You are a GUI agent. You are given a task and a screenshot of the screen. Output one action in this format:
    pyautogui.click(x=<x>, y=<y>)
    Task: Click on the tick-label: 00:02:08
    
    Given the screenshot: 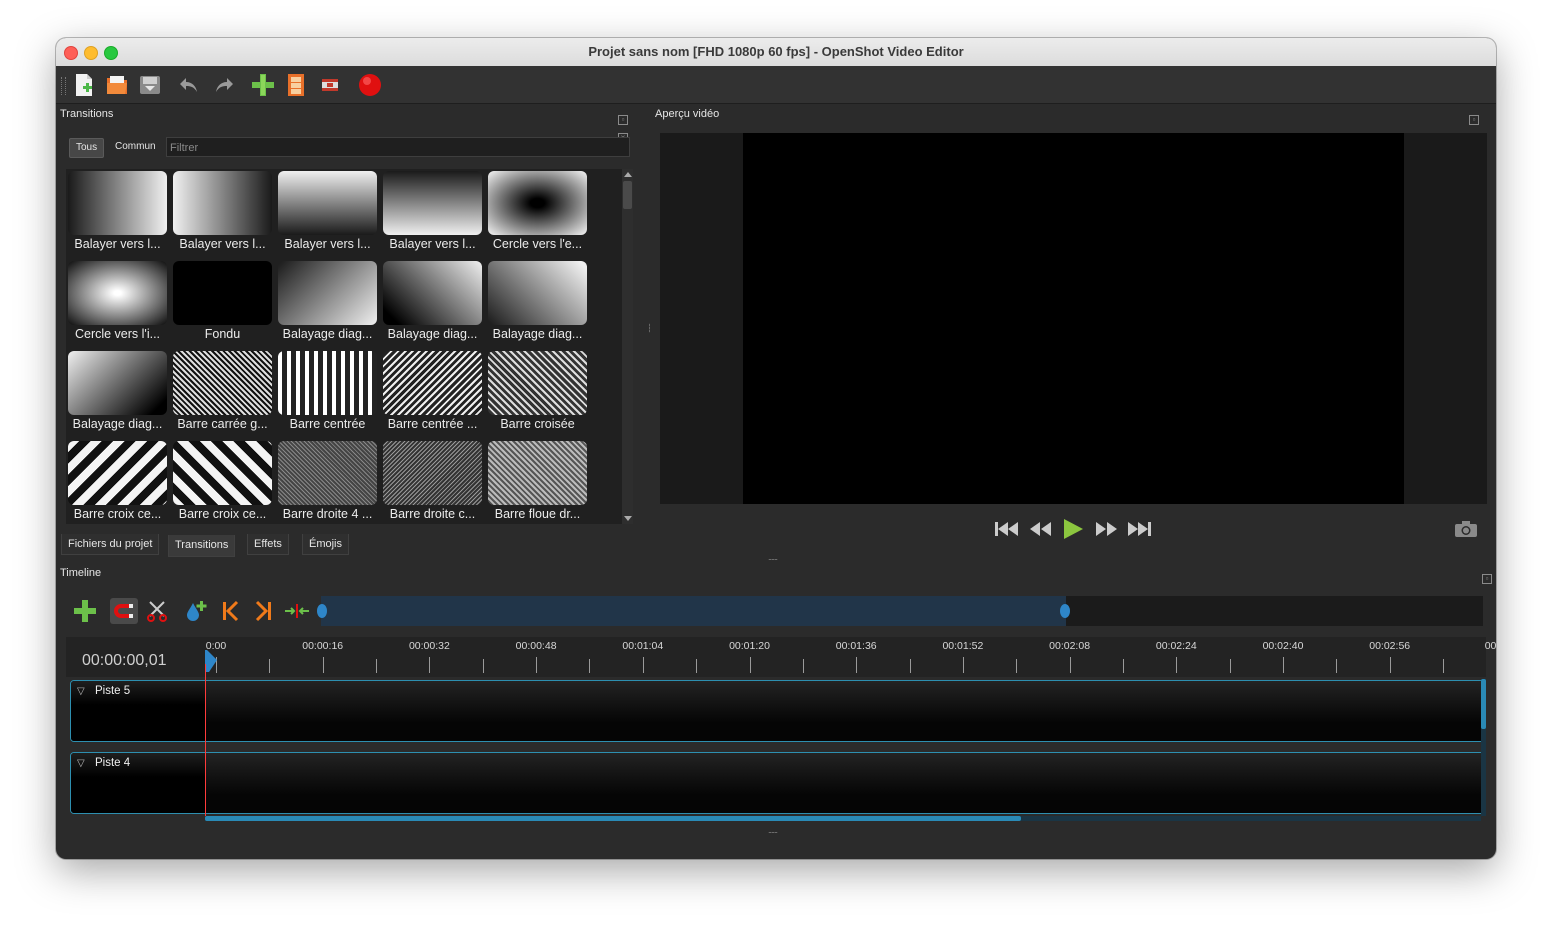 What is the action you would take?
    pyautogui.click(x=1070, y=646)
    